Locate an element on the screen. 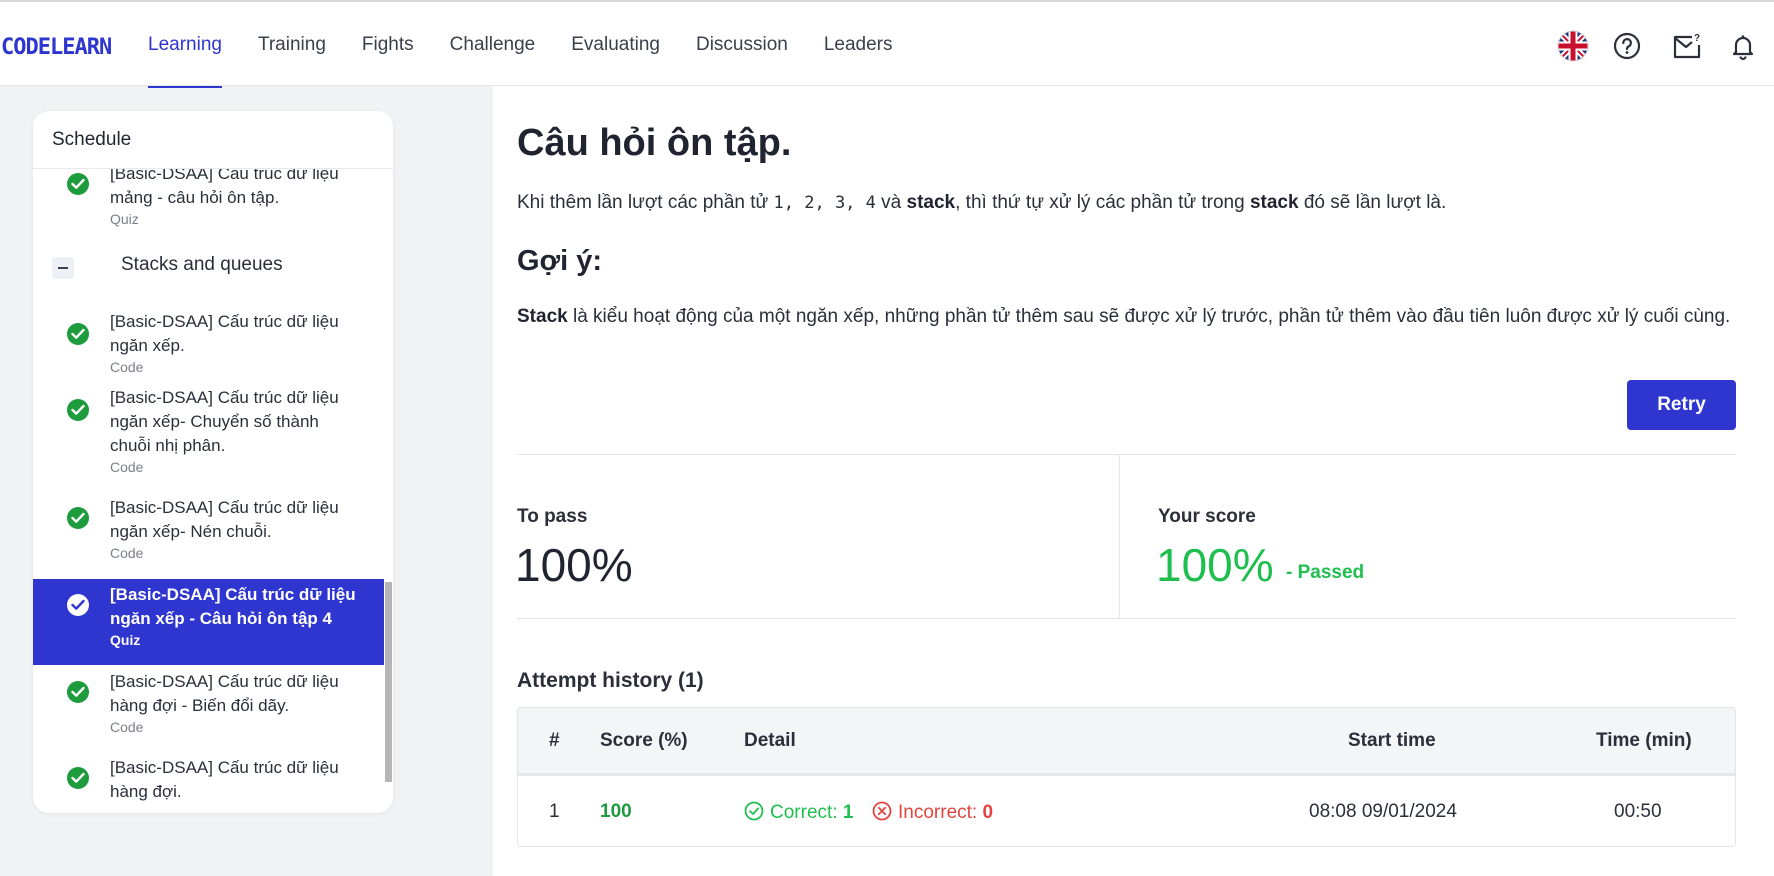 This screenshot has height=876, width=1774. correct-count: Correct: 1 is located at coordinates (798, 814).